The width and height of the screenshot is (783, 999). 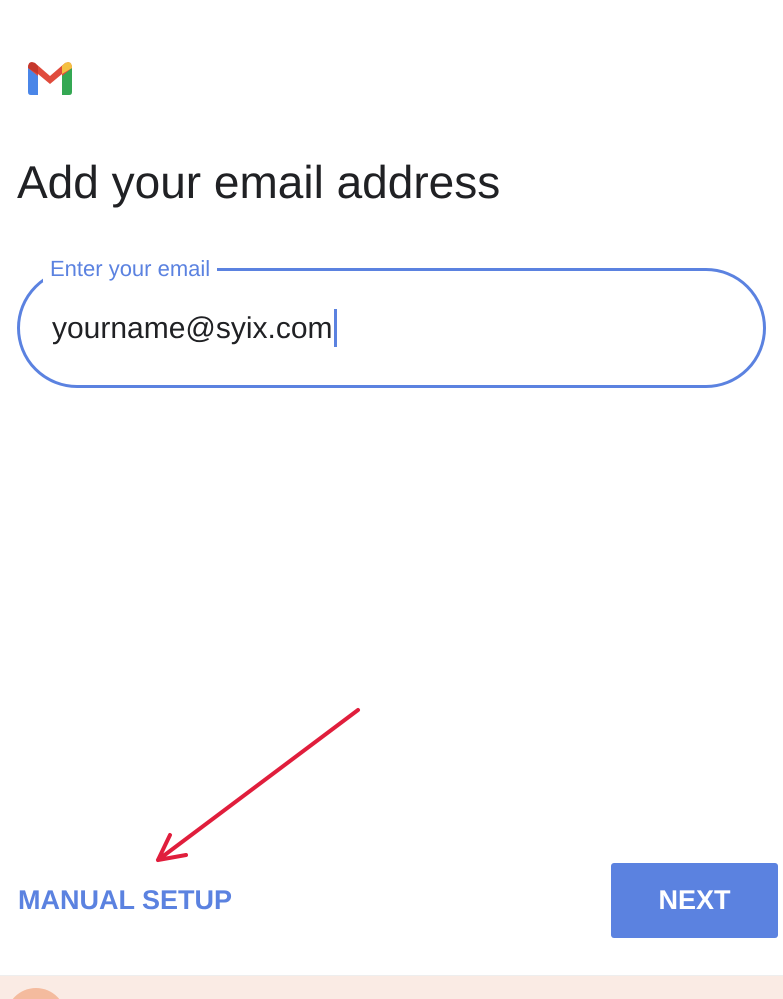 What do you see at coordinates (125, 900) in the screenshot?
I see `manual-setup-button: MANUAL SETUP` at bounding box center [125, 900].